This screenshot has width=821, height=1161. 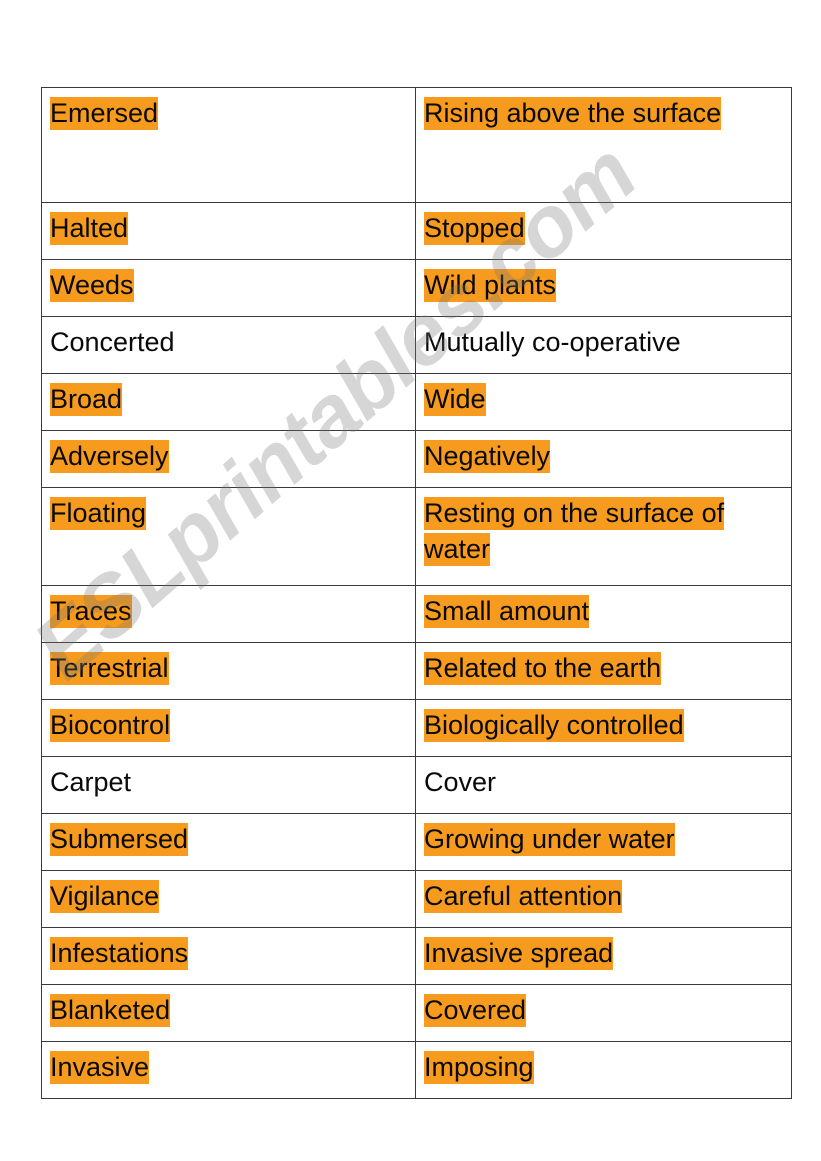 What do you see at coordinates (607, 286) in the screenshot?
I see `vocab-definition-text: Wild plants` at bounding box center [607, 286].